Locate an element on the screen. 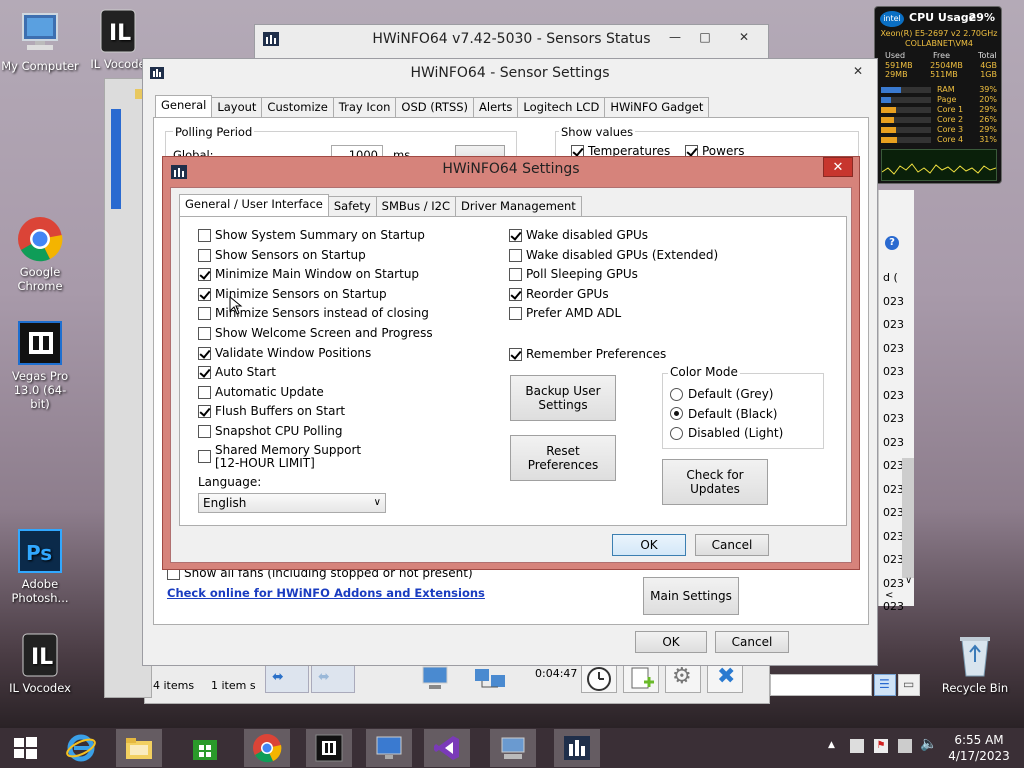 This screenshot has height=768, width=1024. option-checkbox: Minimize Main Window on Startup is located at coordinates (308, 275).